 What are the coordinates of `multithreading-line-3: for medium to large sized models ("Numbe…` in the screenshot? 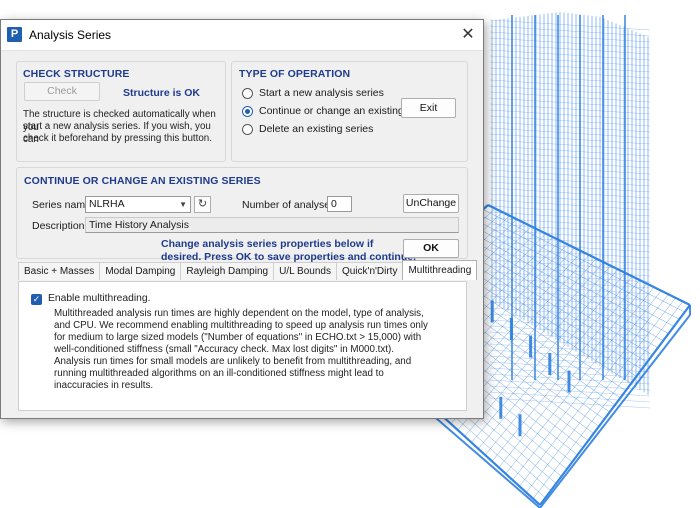 It's located at (238, 337).